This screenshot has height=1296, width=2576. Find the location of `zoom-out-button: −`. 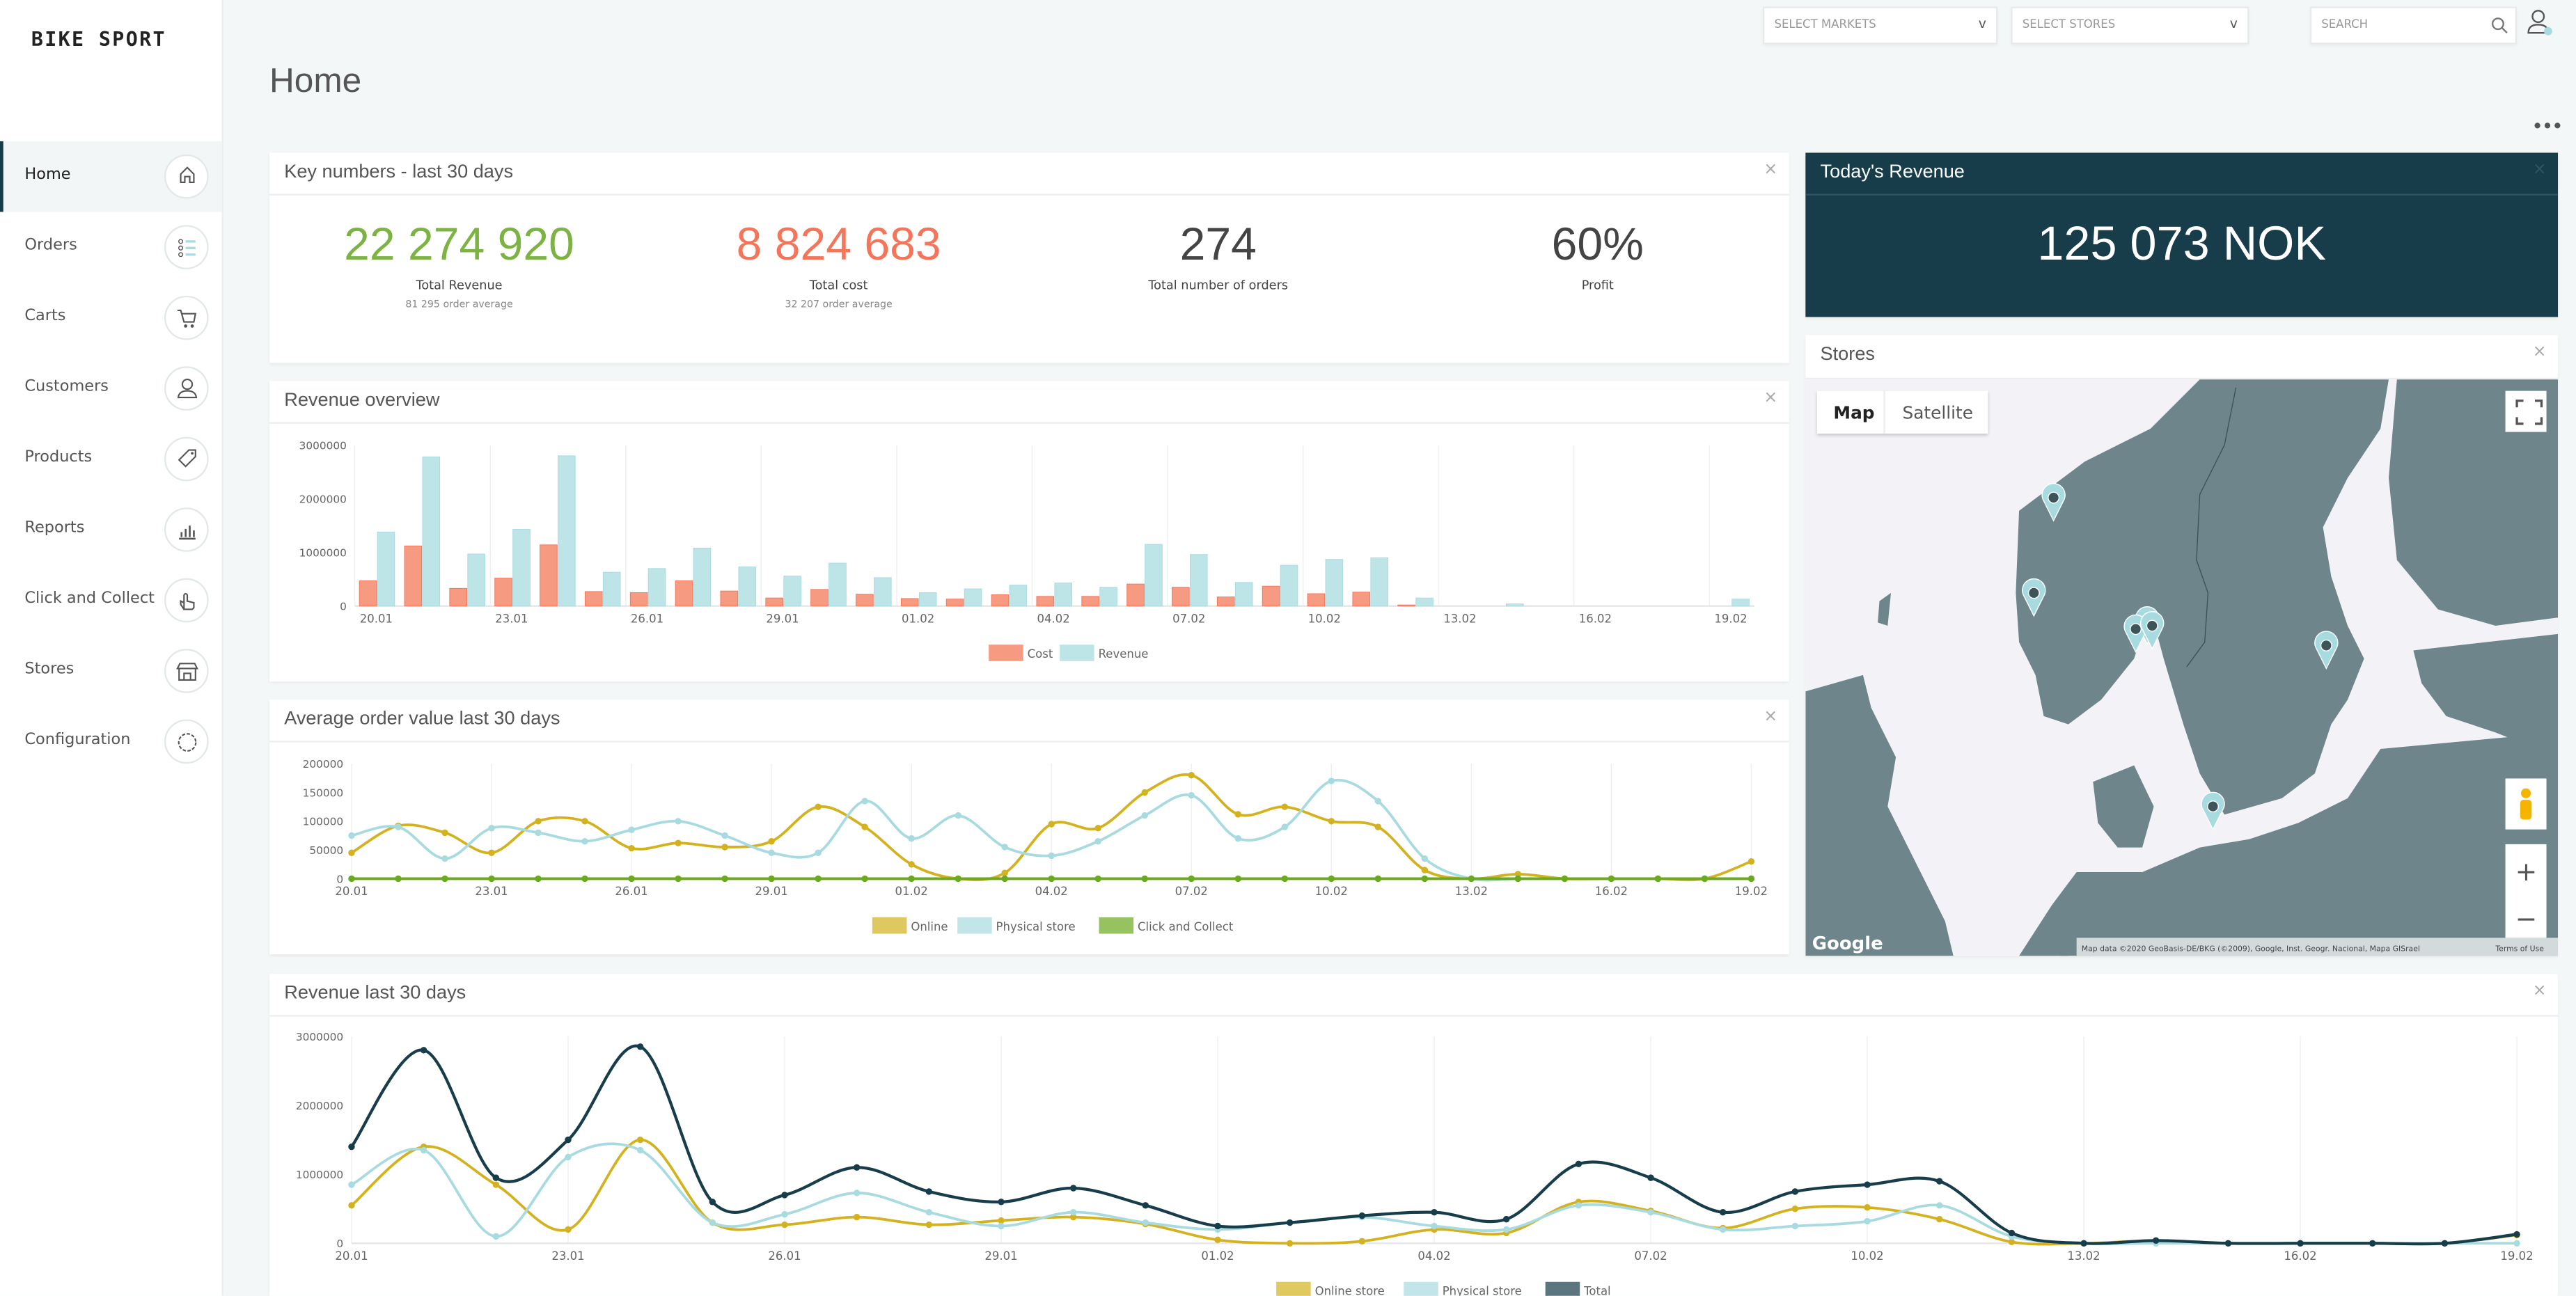

zoom-out-button: − is located at coordinates (2526, 919).